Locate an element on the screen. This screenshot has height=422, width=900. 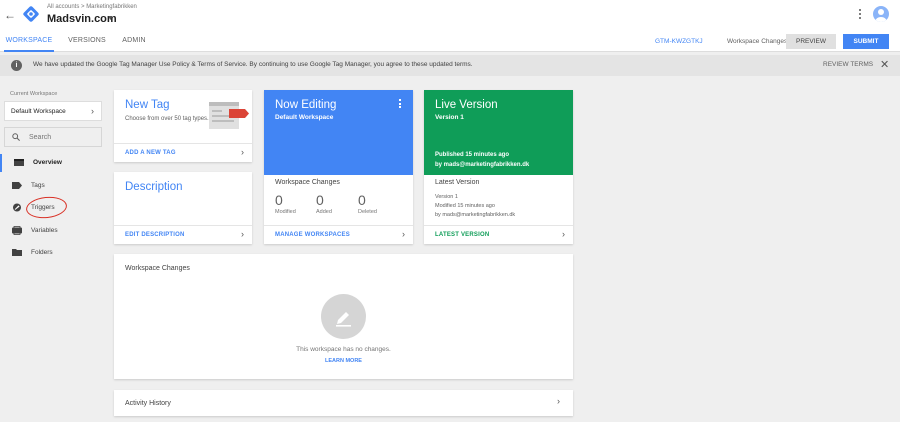
latest-version-modified: Modified 15 minutes ago is located at coordinates (465, 206).